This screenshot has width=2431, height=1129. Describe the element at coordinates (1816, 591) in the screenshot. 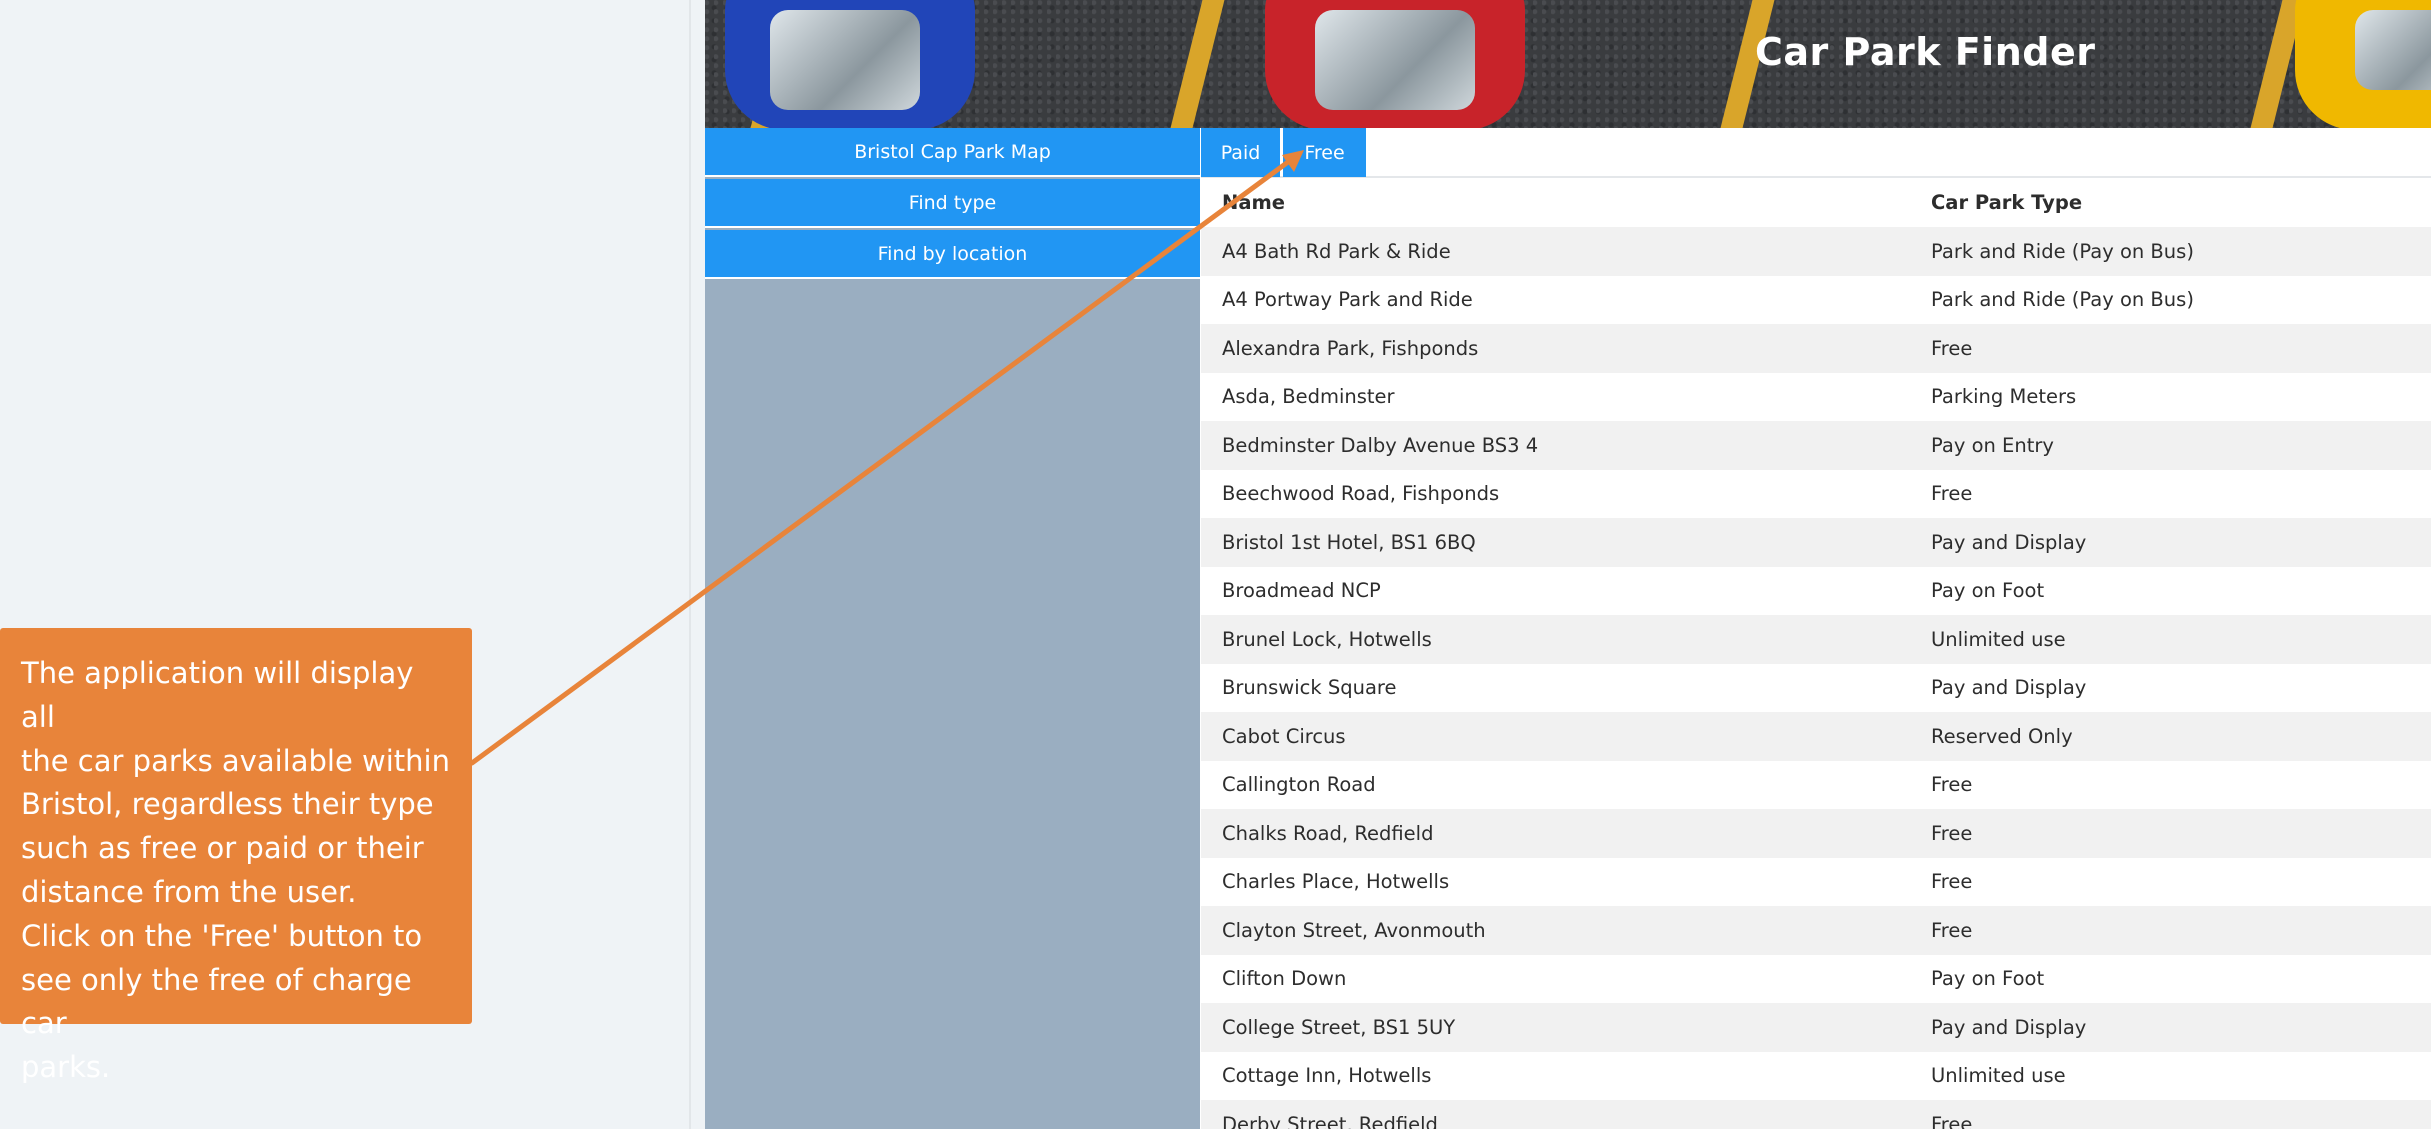

I see `table-row: Broadmead NCP Pay on Foot` at that location.